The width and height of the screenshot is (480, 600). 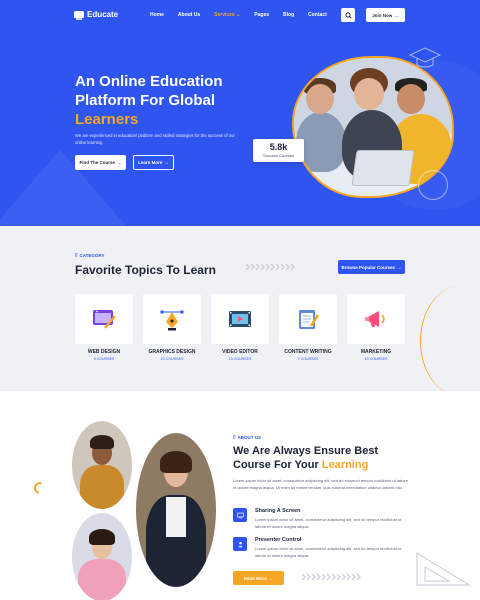 I want to click on search-icon, so click(x=348, y=15).